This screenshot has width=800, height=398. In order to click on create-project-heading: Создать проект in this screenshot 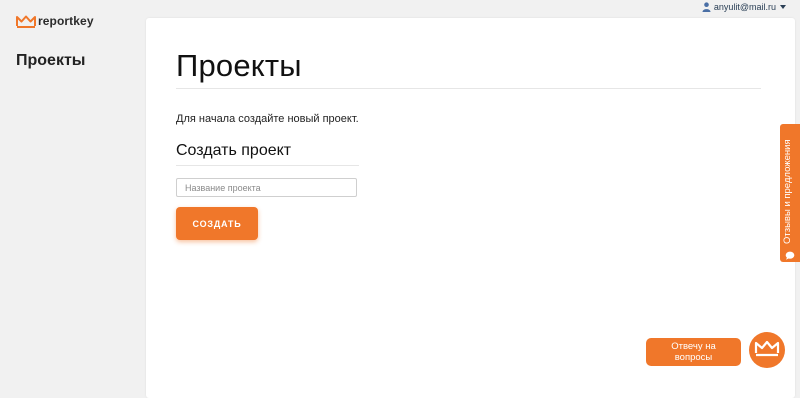, I will do `click(234, 150)`.